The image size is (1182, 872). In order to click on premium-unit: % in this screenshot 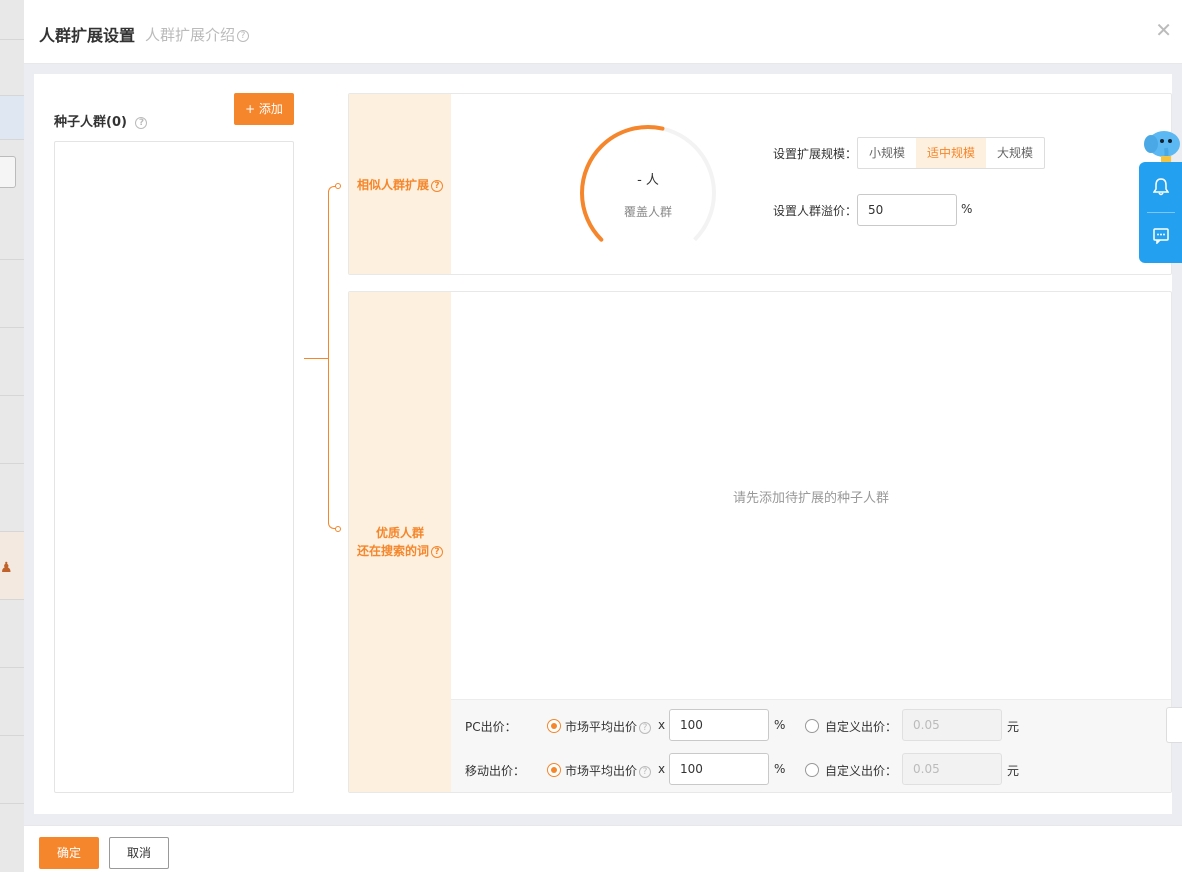, I will do `click(967, 209)`.